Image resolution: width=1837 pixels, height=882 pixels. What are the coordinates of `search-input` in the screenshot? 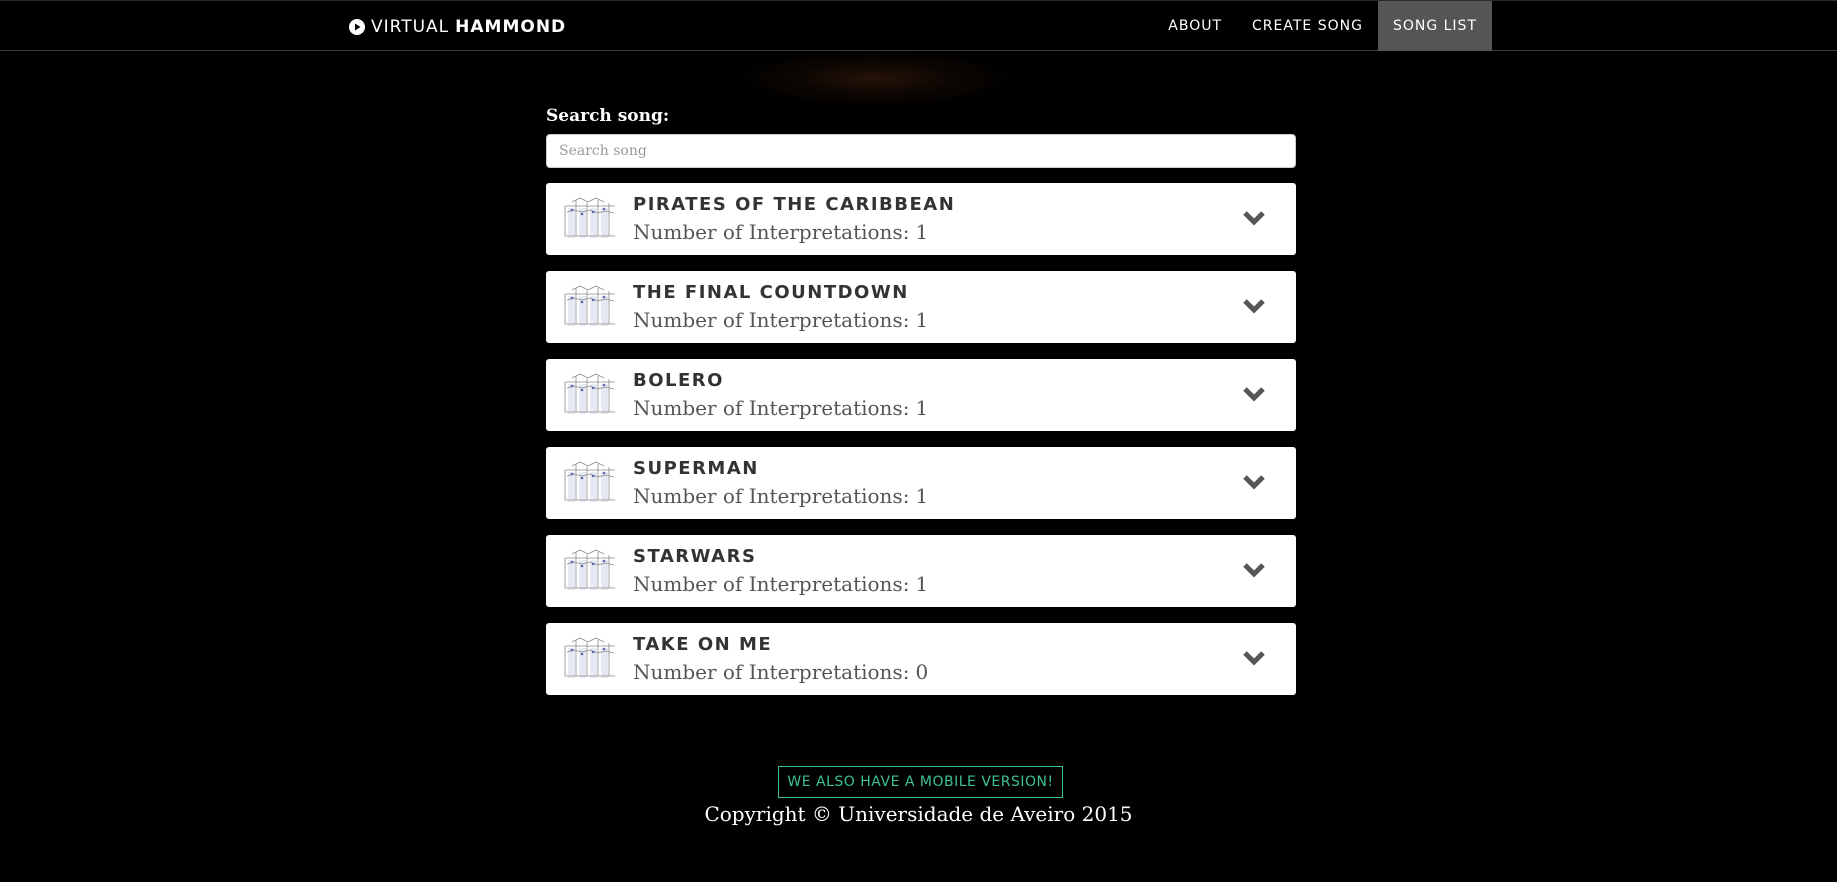 It's located at (921, 151).